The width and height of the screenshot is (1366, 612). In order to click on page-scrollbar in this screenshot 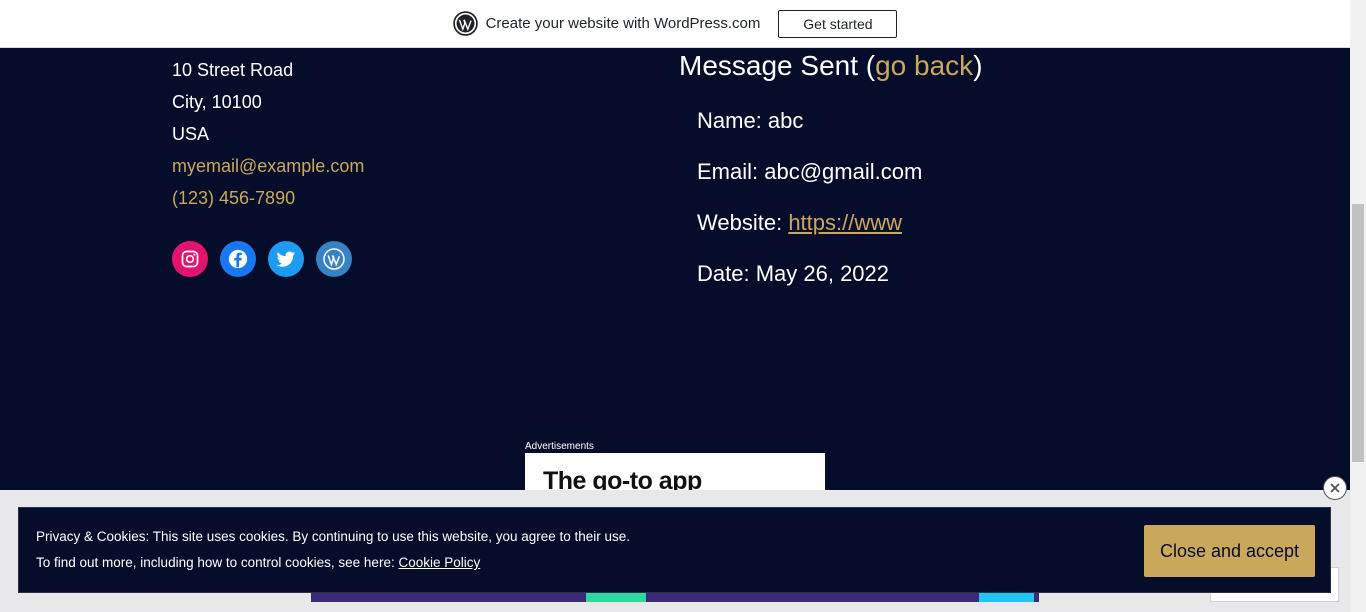, I will do `click(1358, 306)`.